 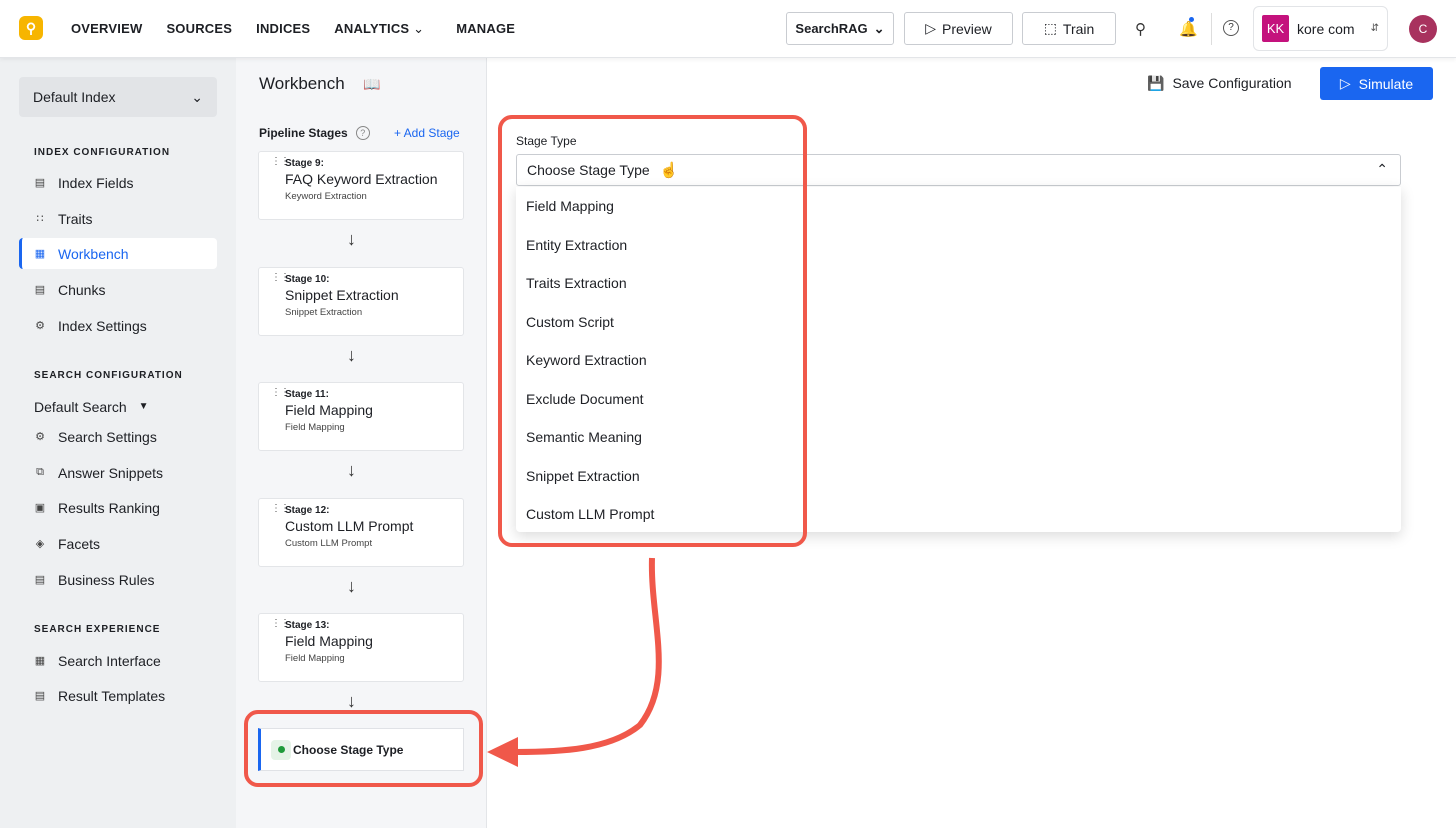 What do you see at coordinates (109, 507) in the screenshot?
I see `sidebar-item-label: Results Ranking` at bounding box center [109, 507].